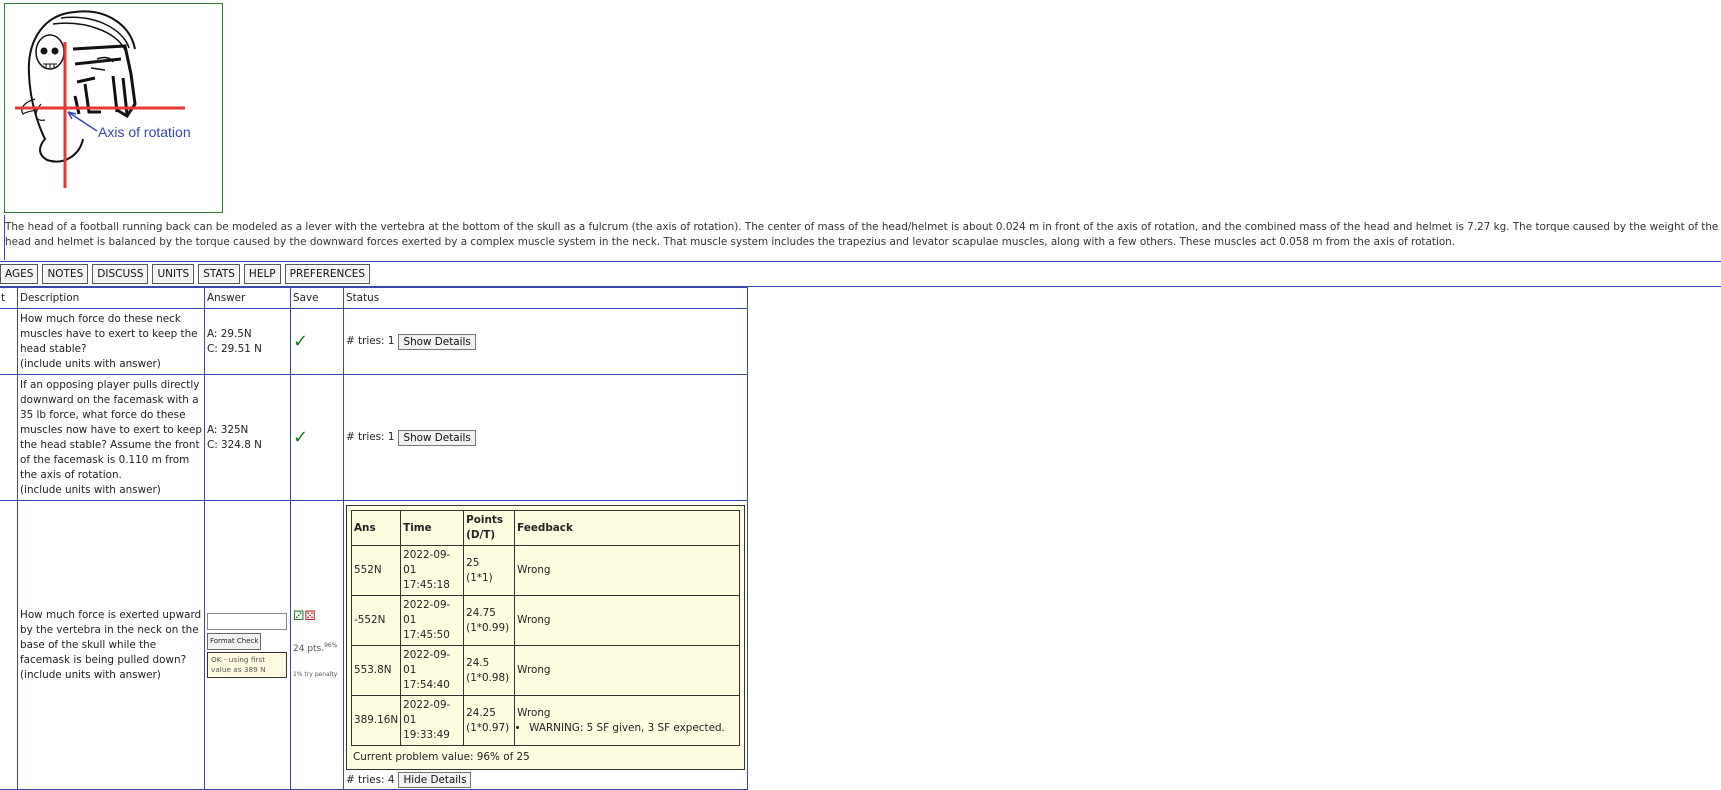 The width and height of the screenshot is (1721, 790). Describe the element at coordinates (229, 333) in the screenshot. I see `student-answer: A: 29.5N` at that location.